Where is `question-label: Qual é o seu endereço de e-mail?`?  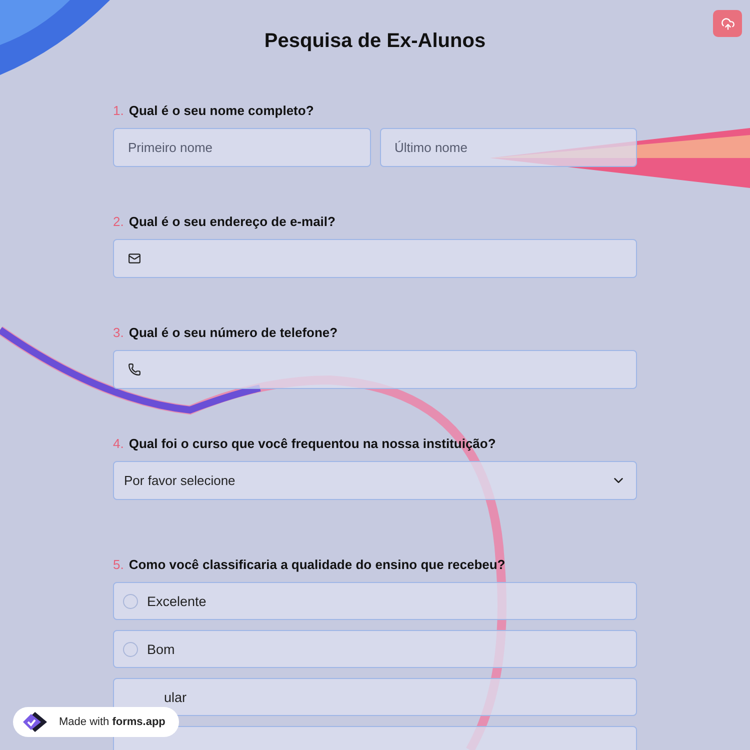
question-label: Qual é o seu endereço de e-mail? is located at coordinates (232, 221).